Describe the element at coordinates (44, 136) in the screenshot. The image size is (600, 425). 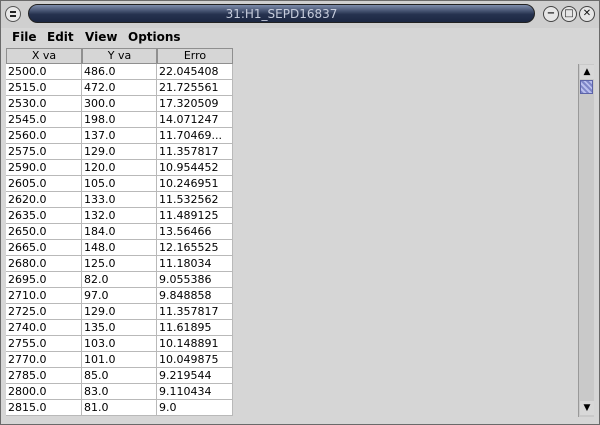
I see `cell-x-value: 2560.0` at that location.